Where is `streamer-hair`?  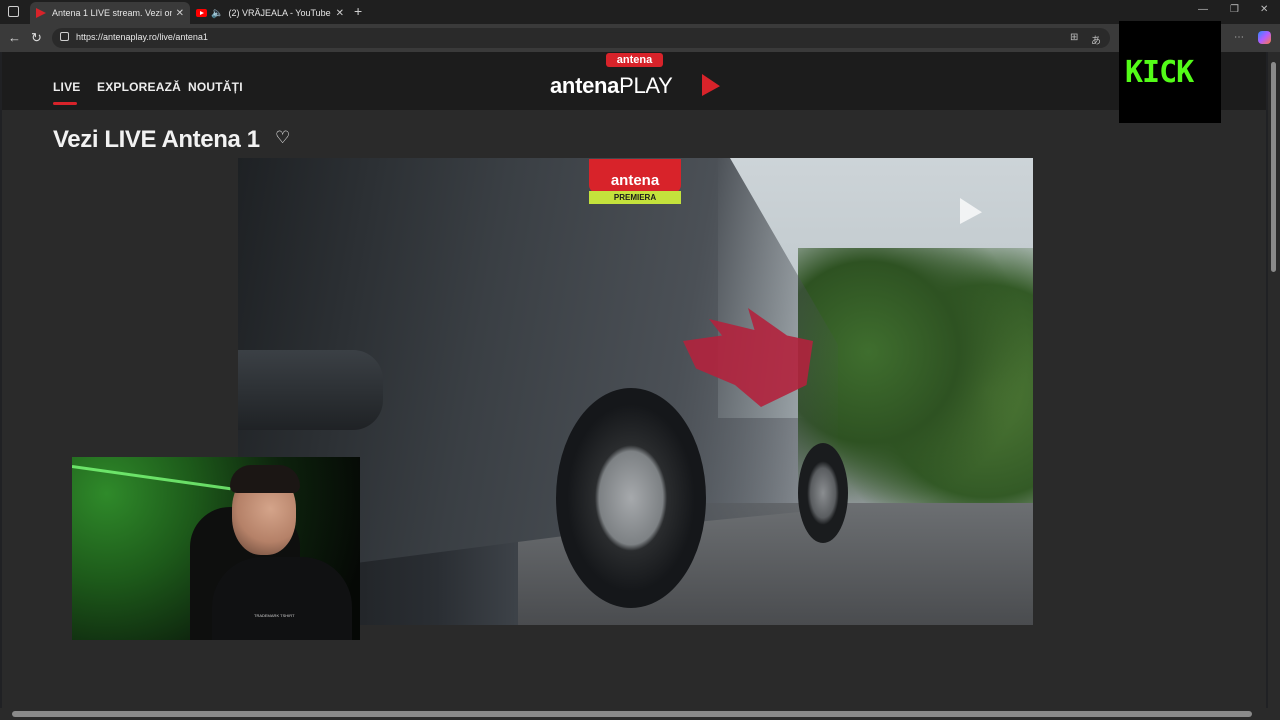
streamer-hair is located at coordinates (265, 479).